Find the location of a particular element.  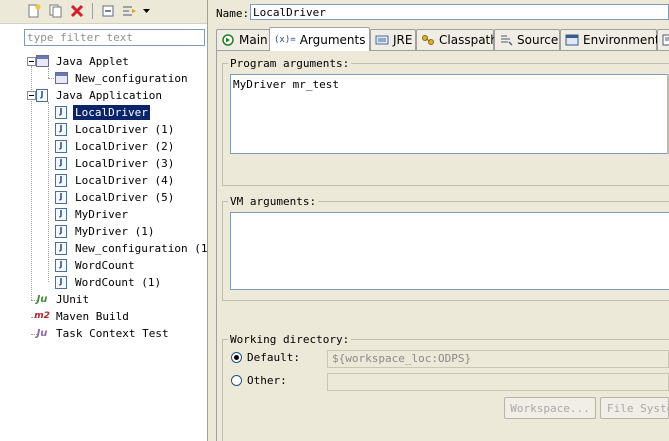

environment-tab-icon is located at coordinates (572, 40).